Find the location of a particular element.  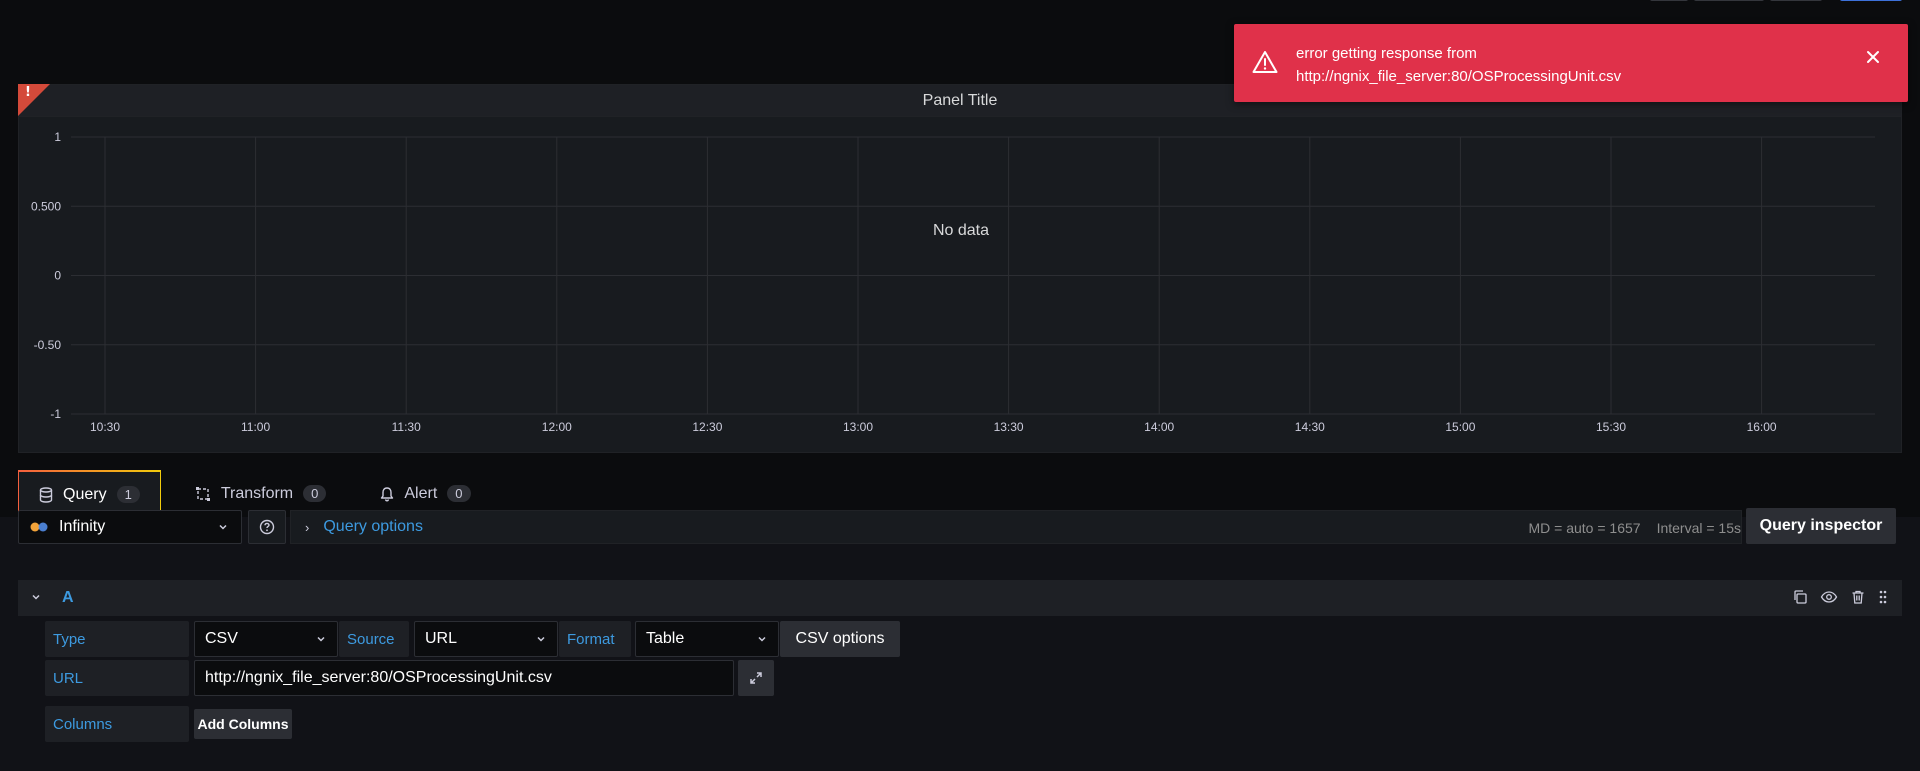

max-data-points: MD = auto = 1657 is located at coordinates (1584, 528).